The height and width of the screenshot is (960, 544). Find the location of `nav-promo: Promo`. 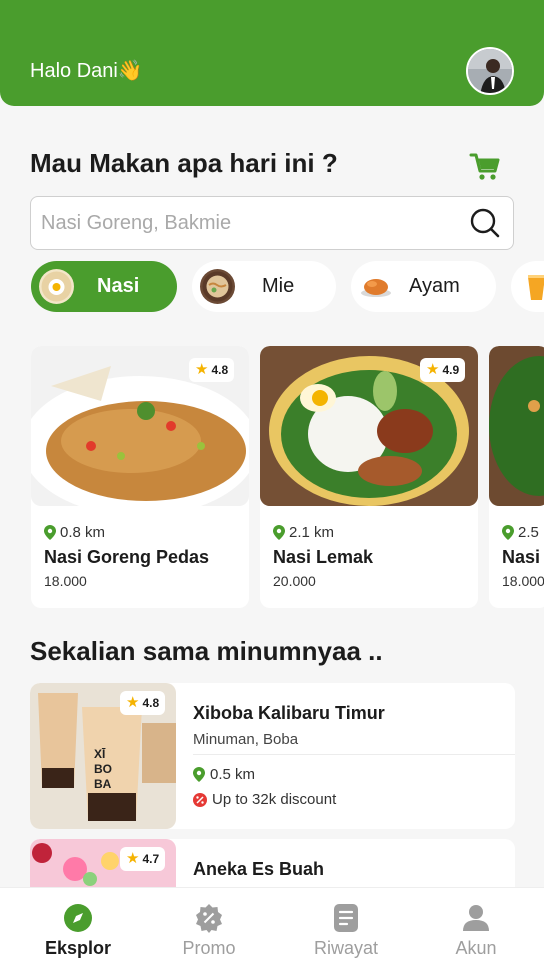

nav-promo: Promo is located at coordinates (209, 924).